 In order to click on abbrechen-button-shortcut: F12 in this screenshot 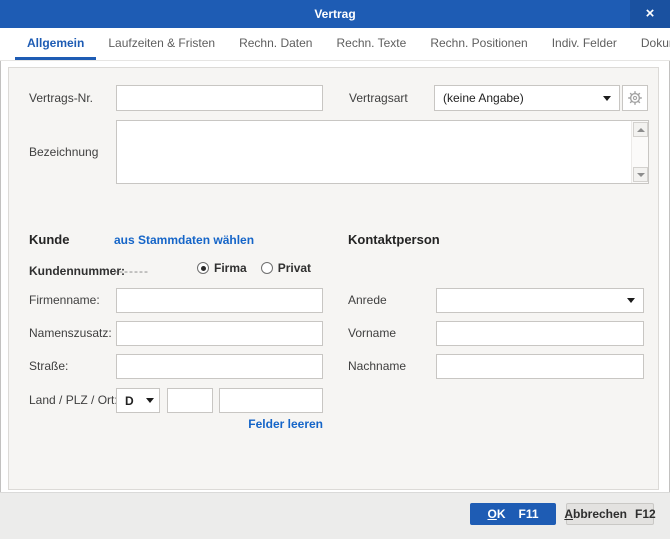, I will do `click(645, 514)`.